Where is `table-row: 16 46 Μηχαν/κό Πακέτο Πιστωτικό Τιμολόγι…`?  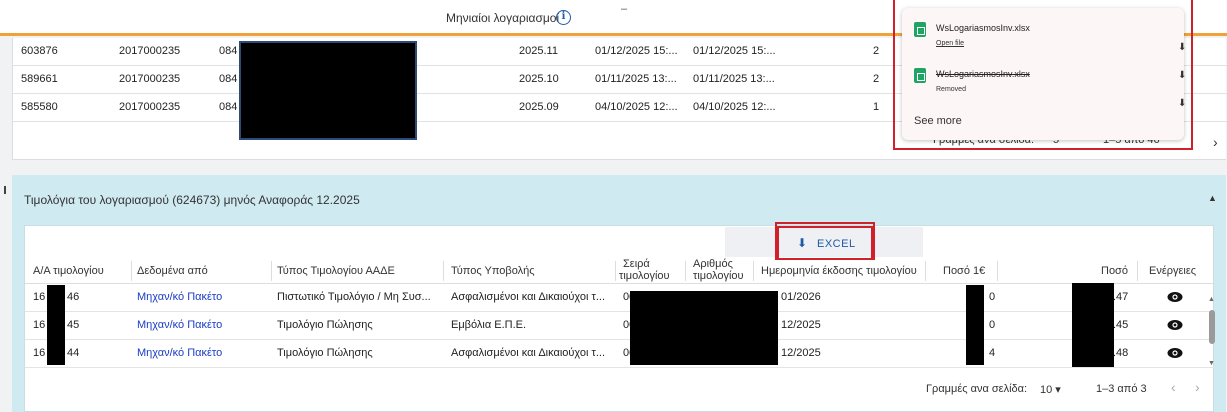 table-row: 16 46 Μηχαν/κό Πακέτο Πιστωτικό Τιμολόγι… is located at coordinates (620, 298).